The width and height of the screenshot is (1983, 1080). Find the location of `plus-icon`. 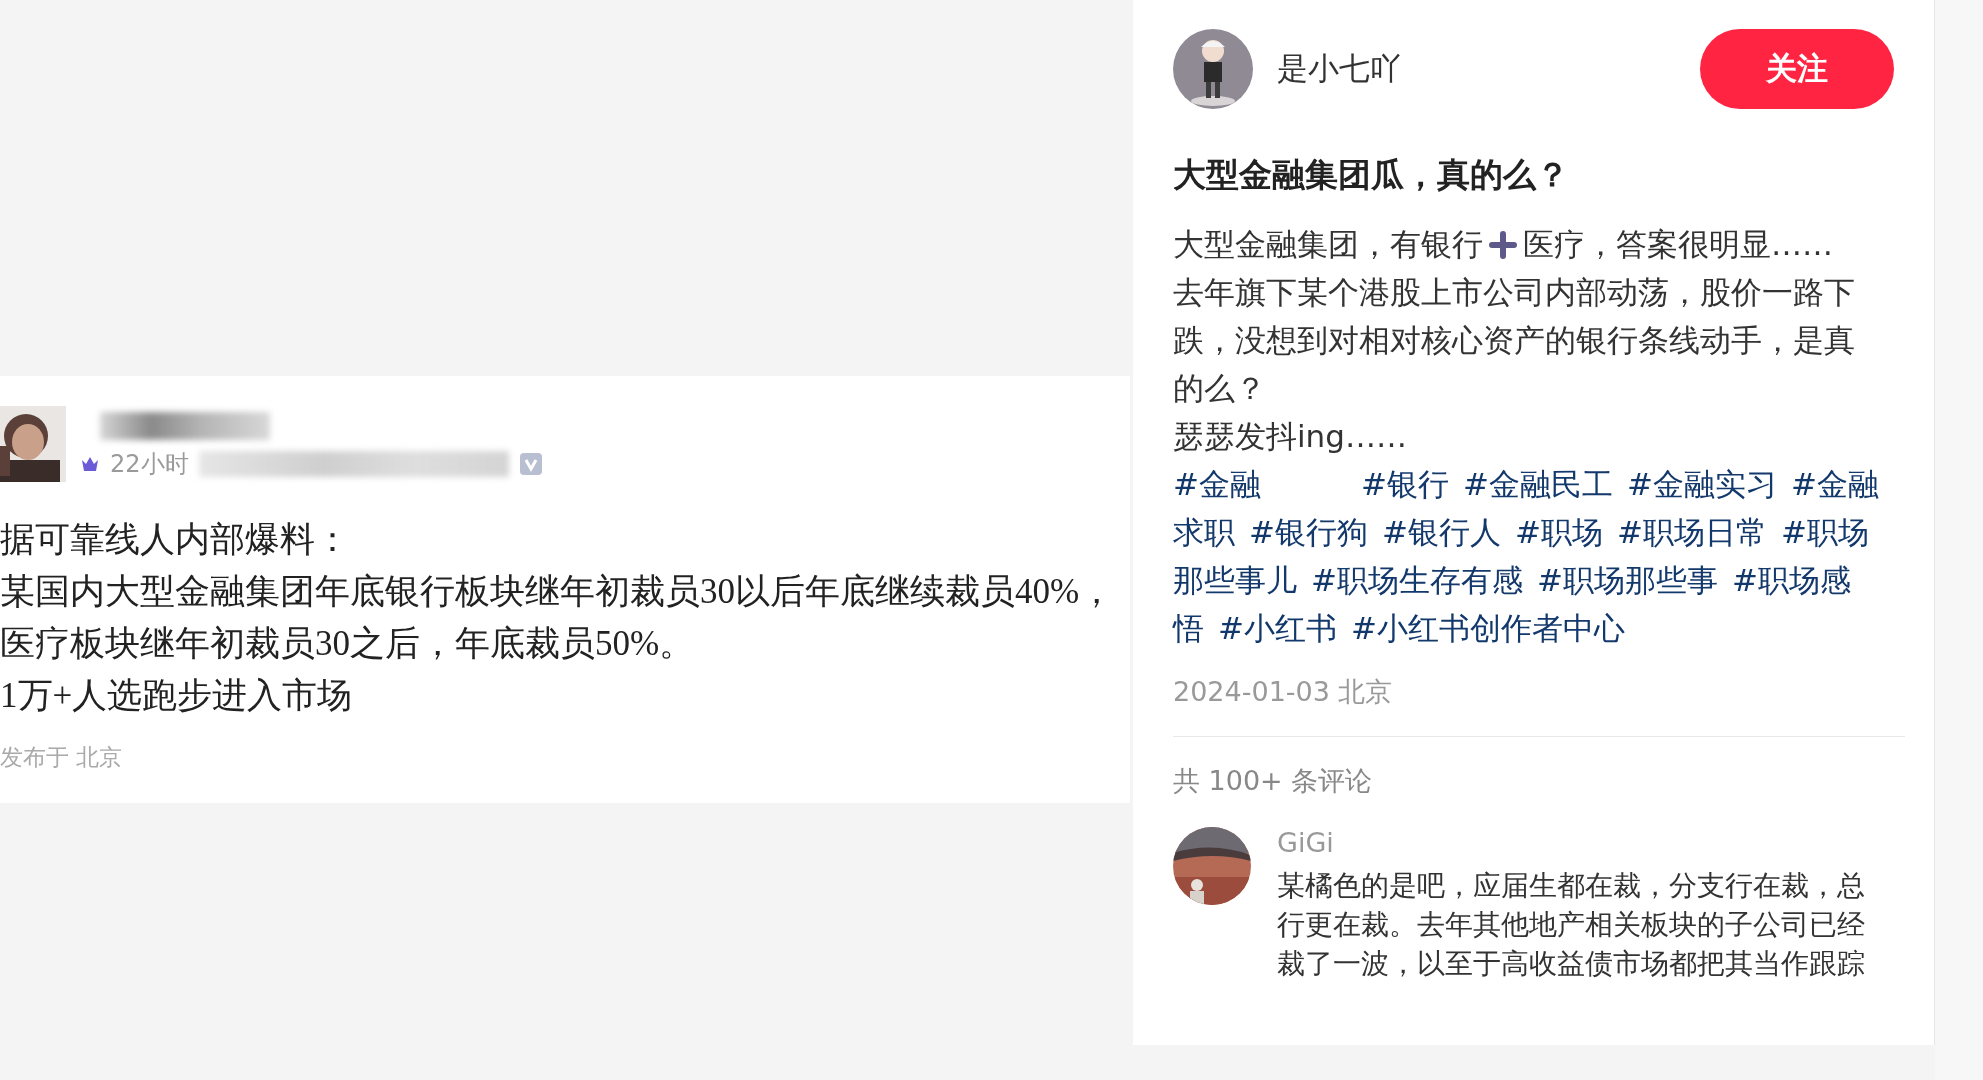

plus-icon is located at coordinates (1503, 245).